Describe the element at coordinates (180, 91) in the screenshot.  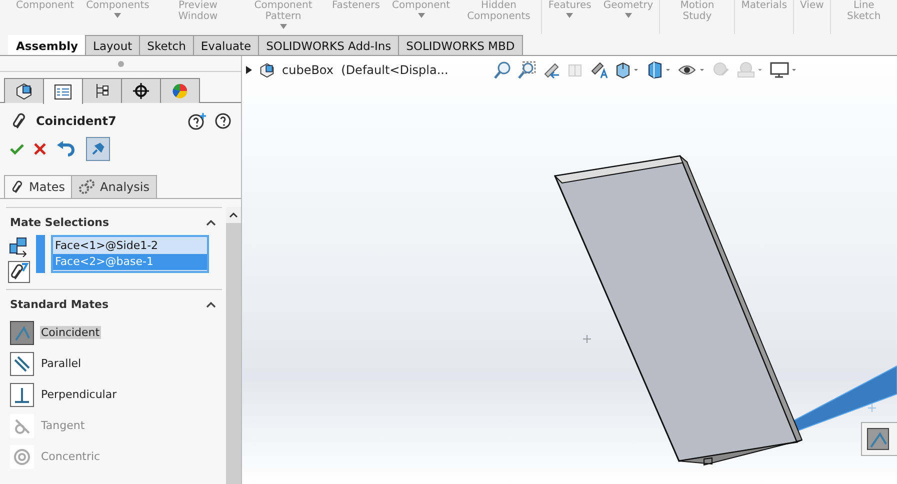
I see `color-ball-icon` at that location.